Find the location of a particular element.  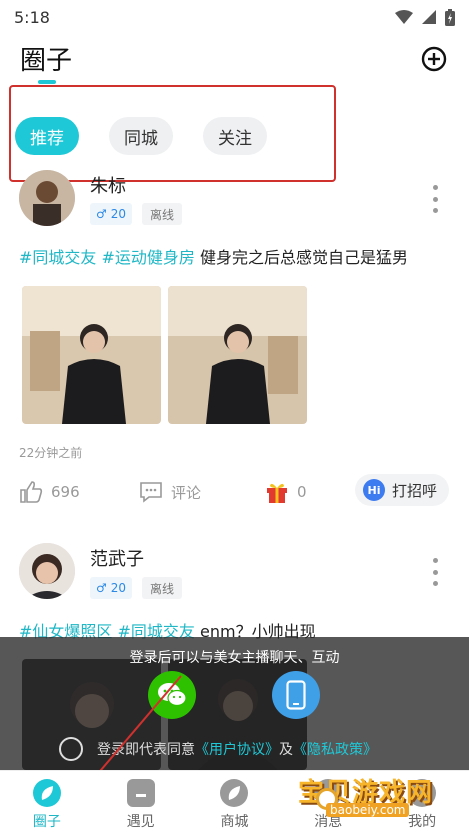

nav-item-shop: 商城 is located at coordinates (235, 802).